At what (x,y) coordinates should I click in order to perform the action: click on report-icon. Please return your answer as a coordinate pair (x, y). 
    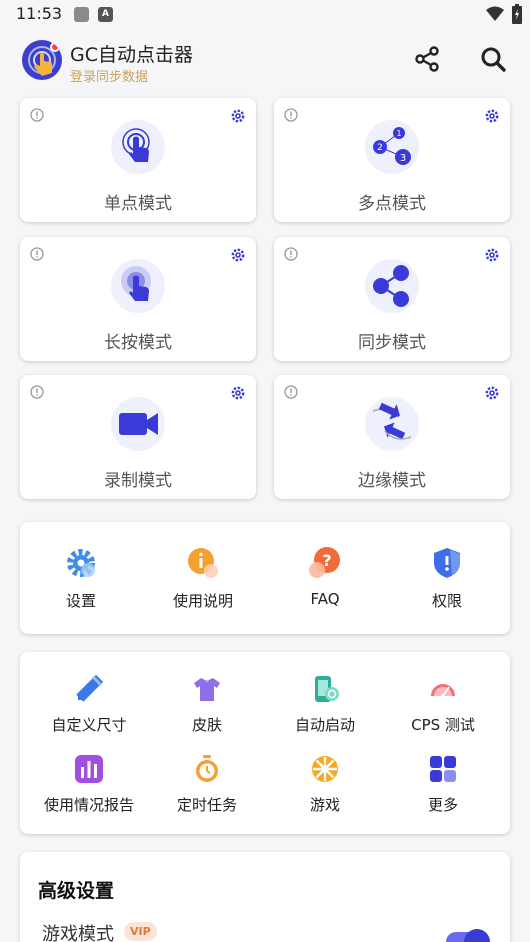
    Looking at the image, I should click on (89, 769).